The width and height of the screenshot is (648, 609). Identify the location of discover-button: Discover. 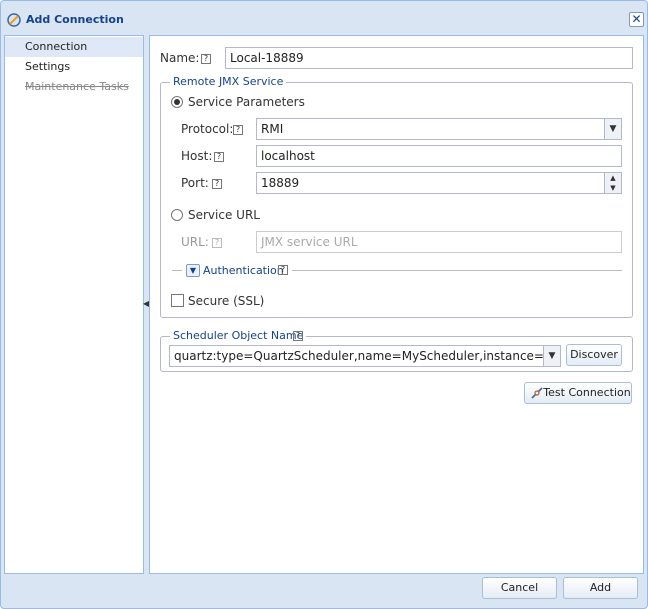
(594, 355).